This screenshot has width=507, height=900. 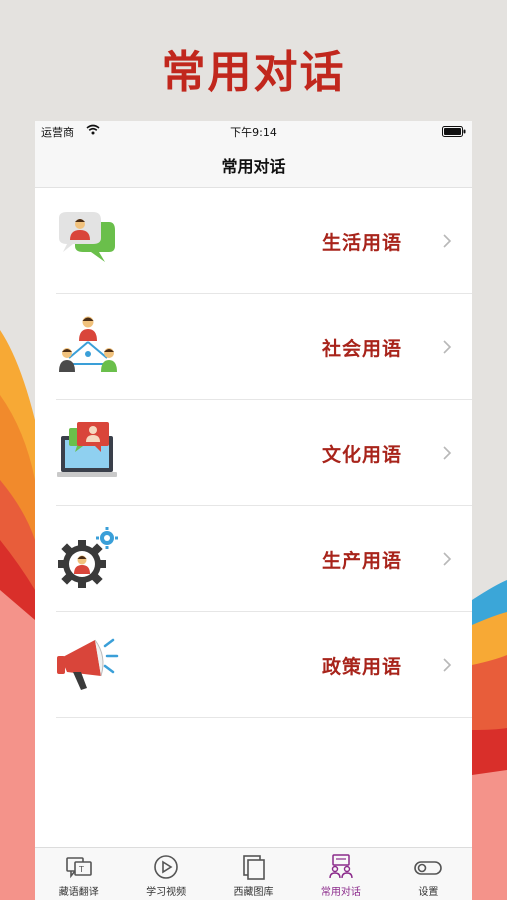 I want to click on nav-title: 常用对话, so click(x=253, y=166).